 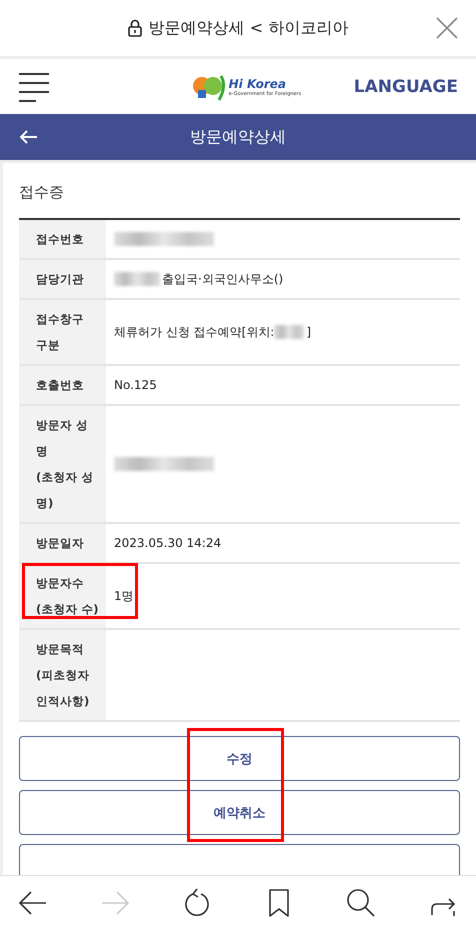 What do you see at coordinates (309, 332) in the screenshot?
I see `row-value: ]` at bounding box center [309, 332].